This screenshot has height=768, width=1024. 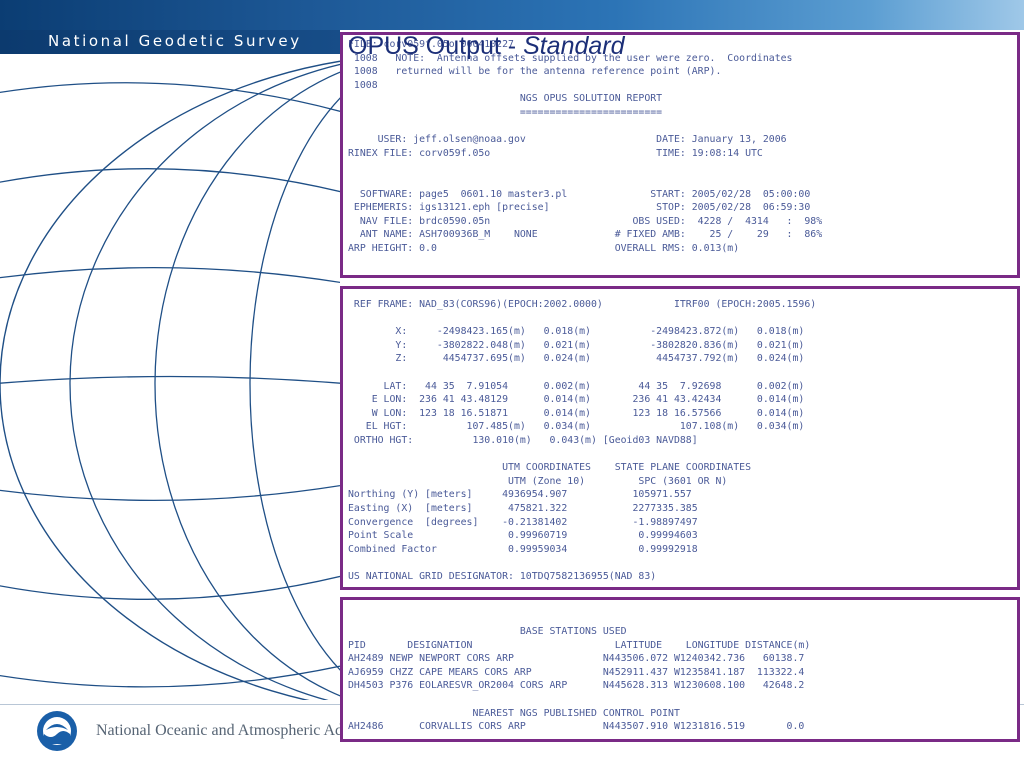 I want to click on agency-name: National Geodetic Survey, so click(x=175, y=41).